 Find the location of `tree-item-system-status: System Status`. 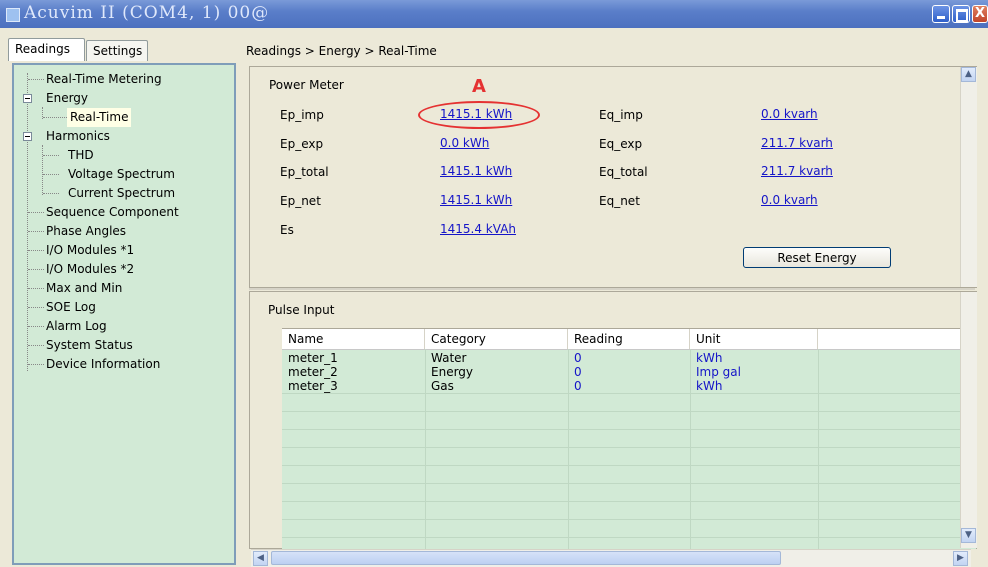

tree-item-system-status: System Status is located at coordinates (89, 345).